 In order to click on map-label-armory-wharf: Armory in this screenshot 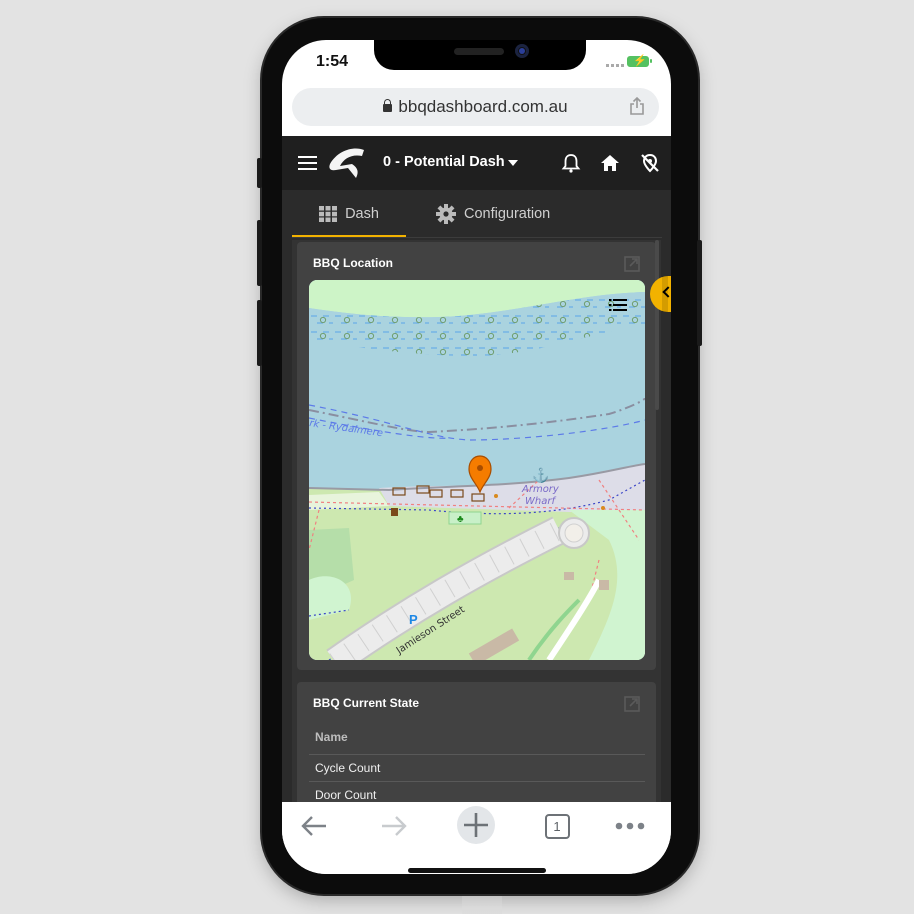, I will do `click(540, 489)`.